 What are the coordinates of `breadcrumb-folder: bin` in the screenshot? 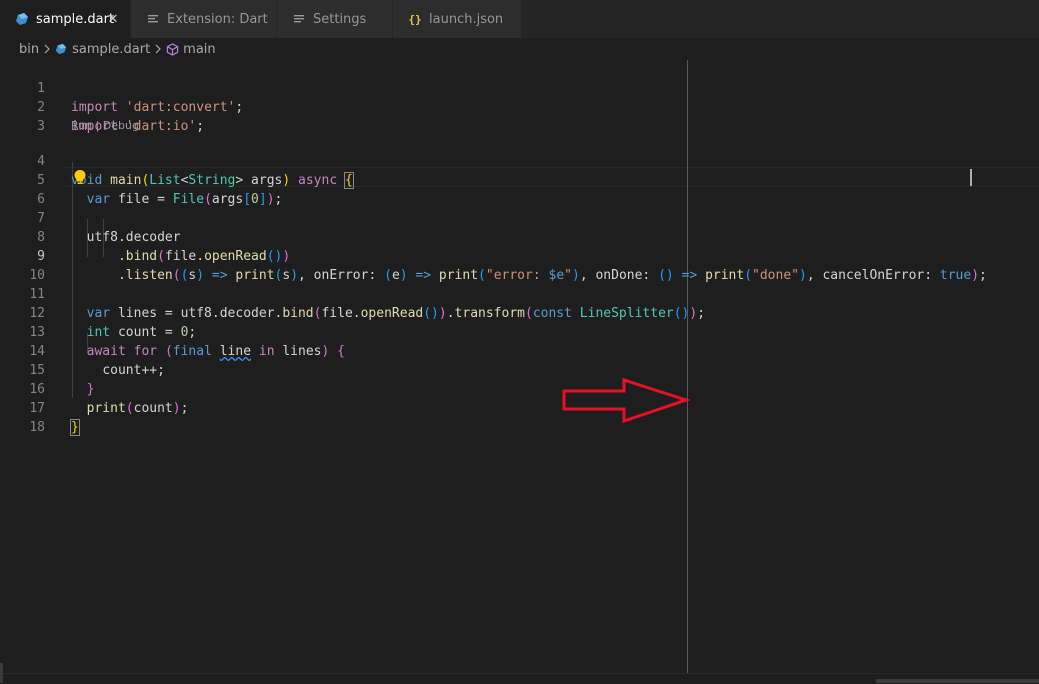 It's located at (29, 49).